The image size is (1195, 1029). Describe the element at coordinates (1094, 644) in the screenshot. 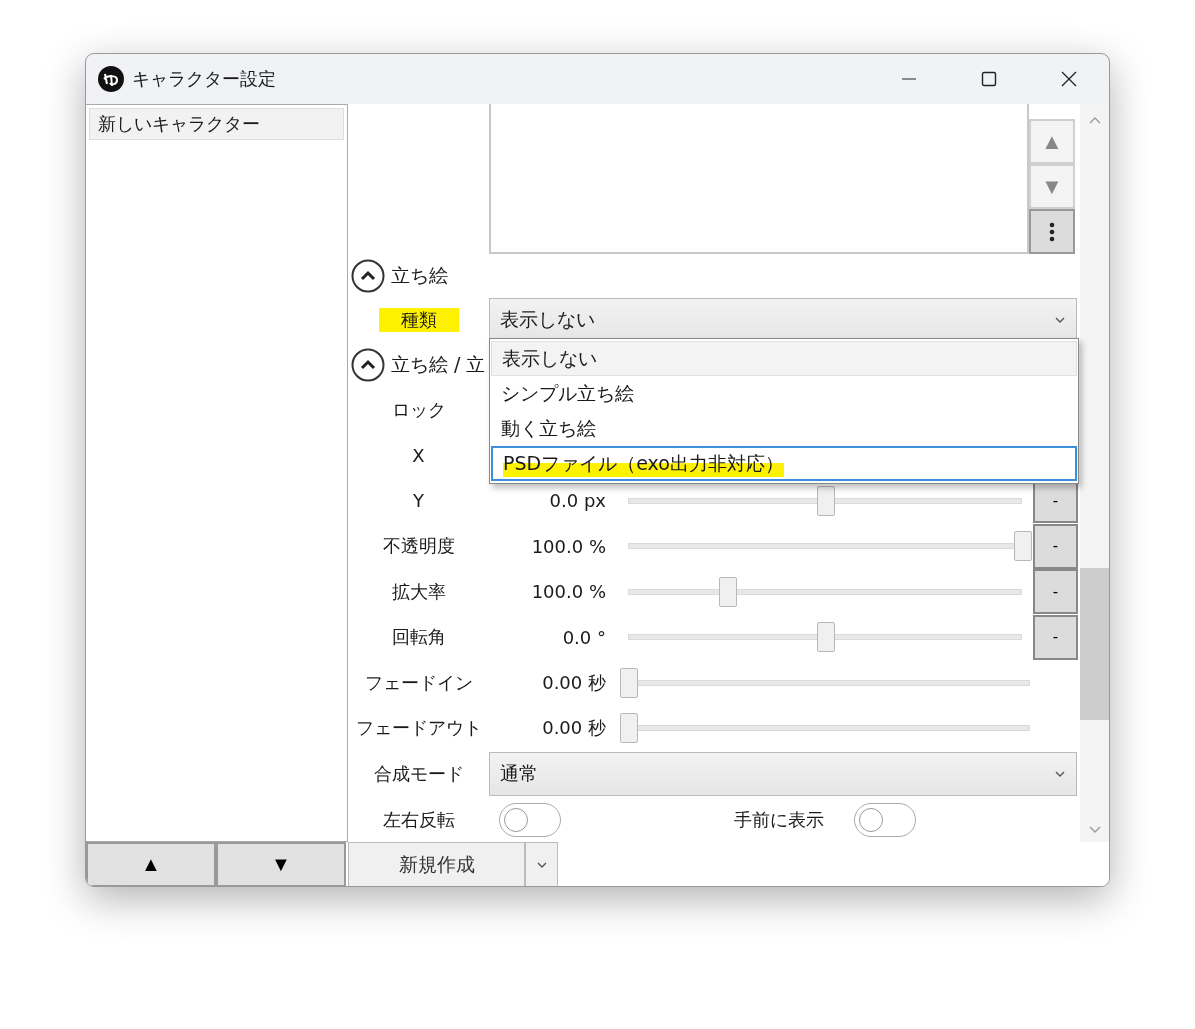

I see `scrollbar-thumb` at that location.